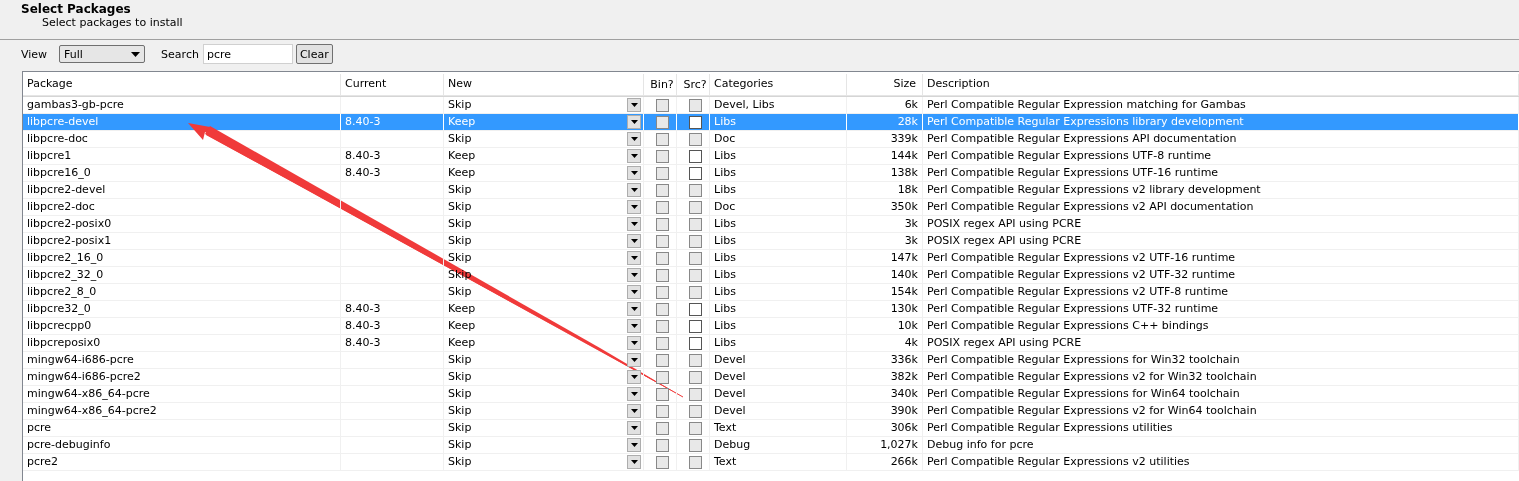 This screenshot has height=481, width=1519. I want to click on package-row: mingw64-i686-pcre2 Skip Devel 382k Perl Compatible Regular Expressions v2 for Win32 toolchain, so click(771, 377).